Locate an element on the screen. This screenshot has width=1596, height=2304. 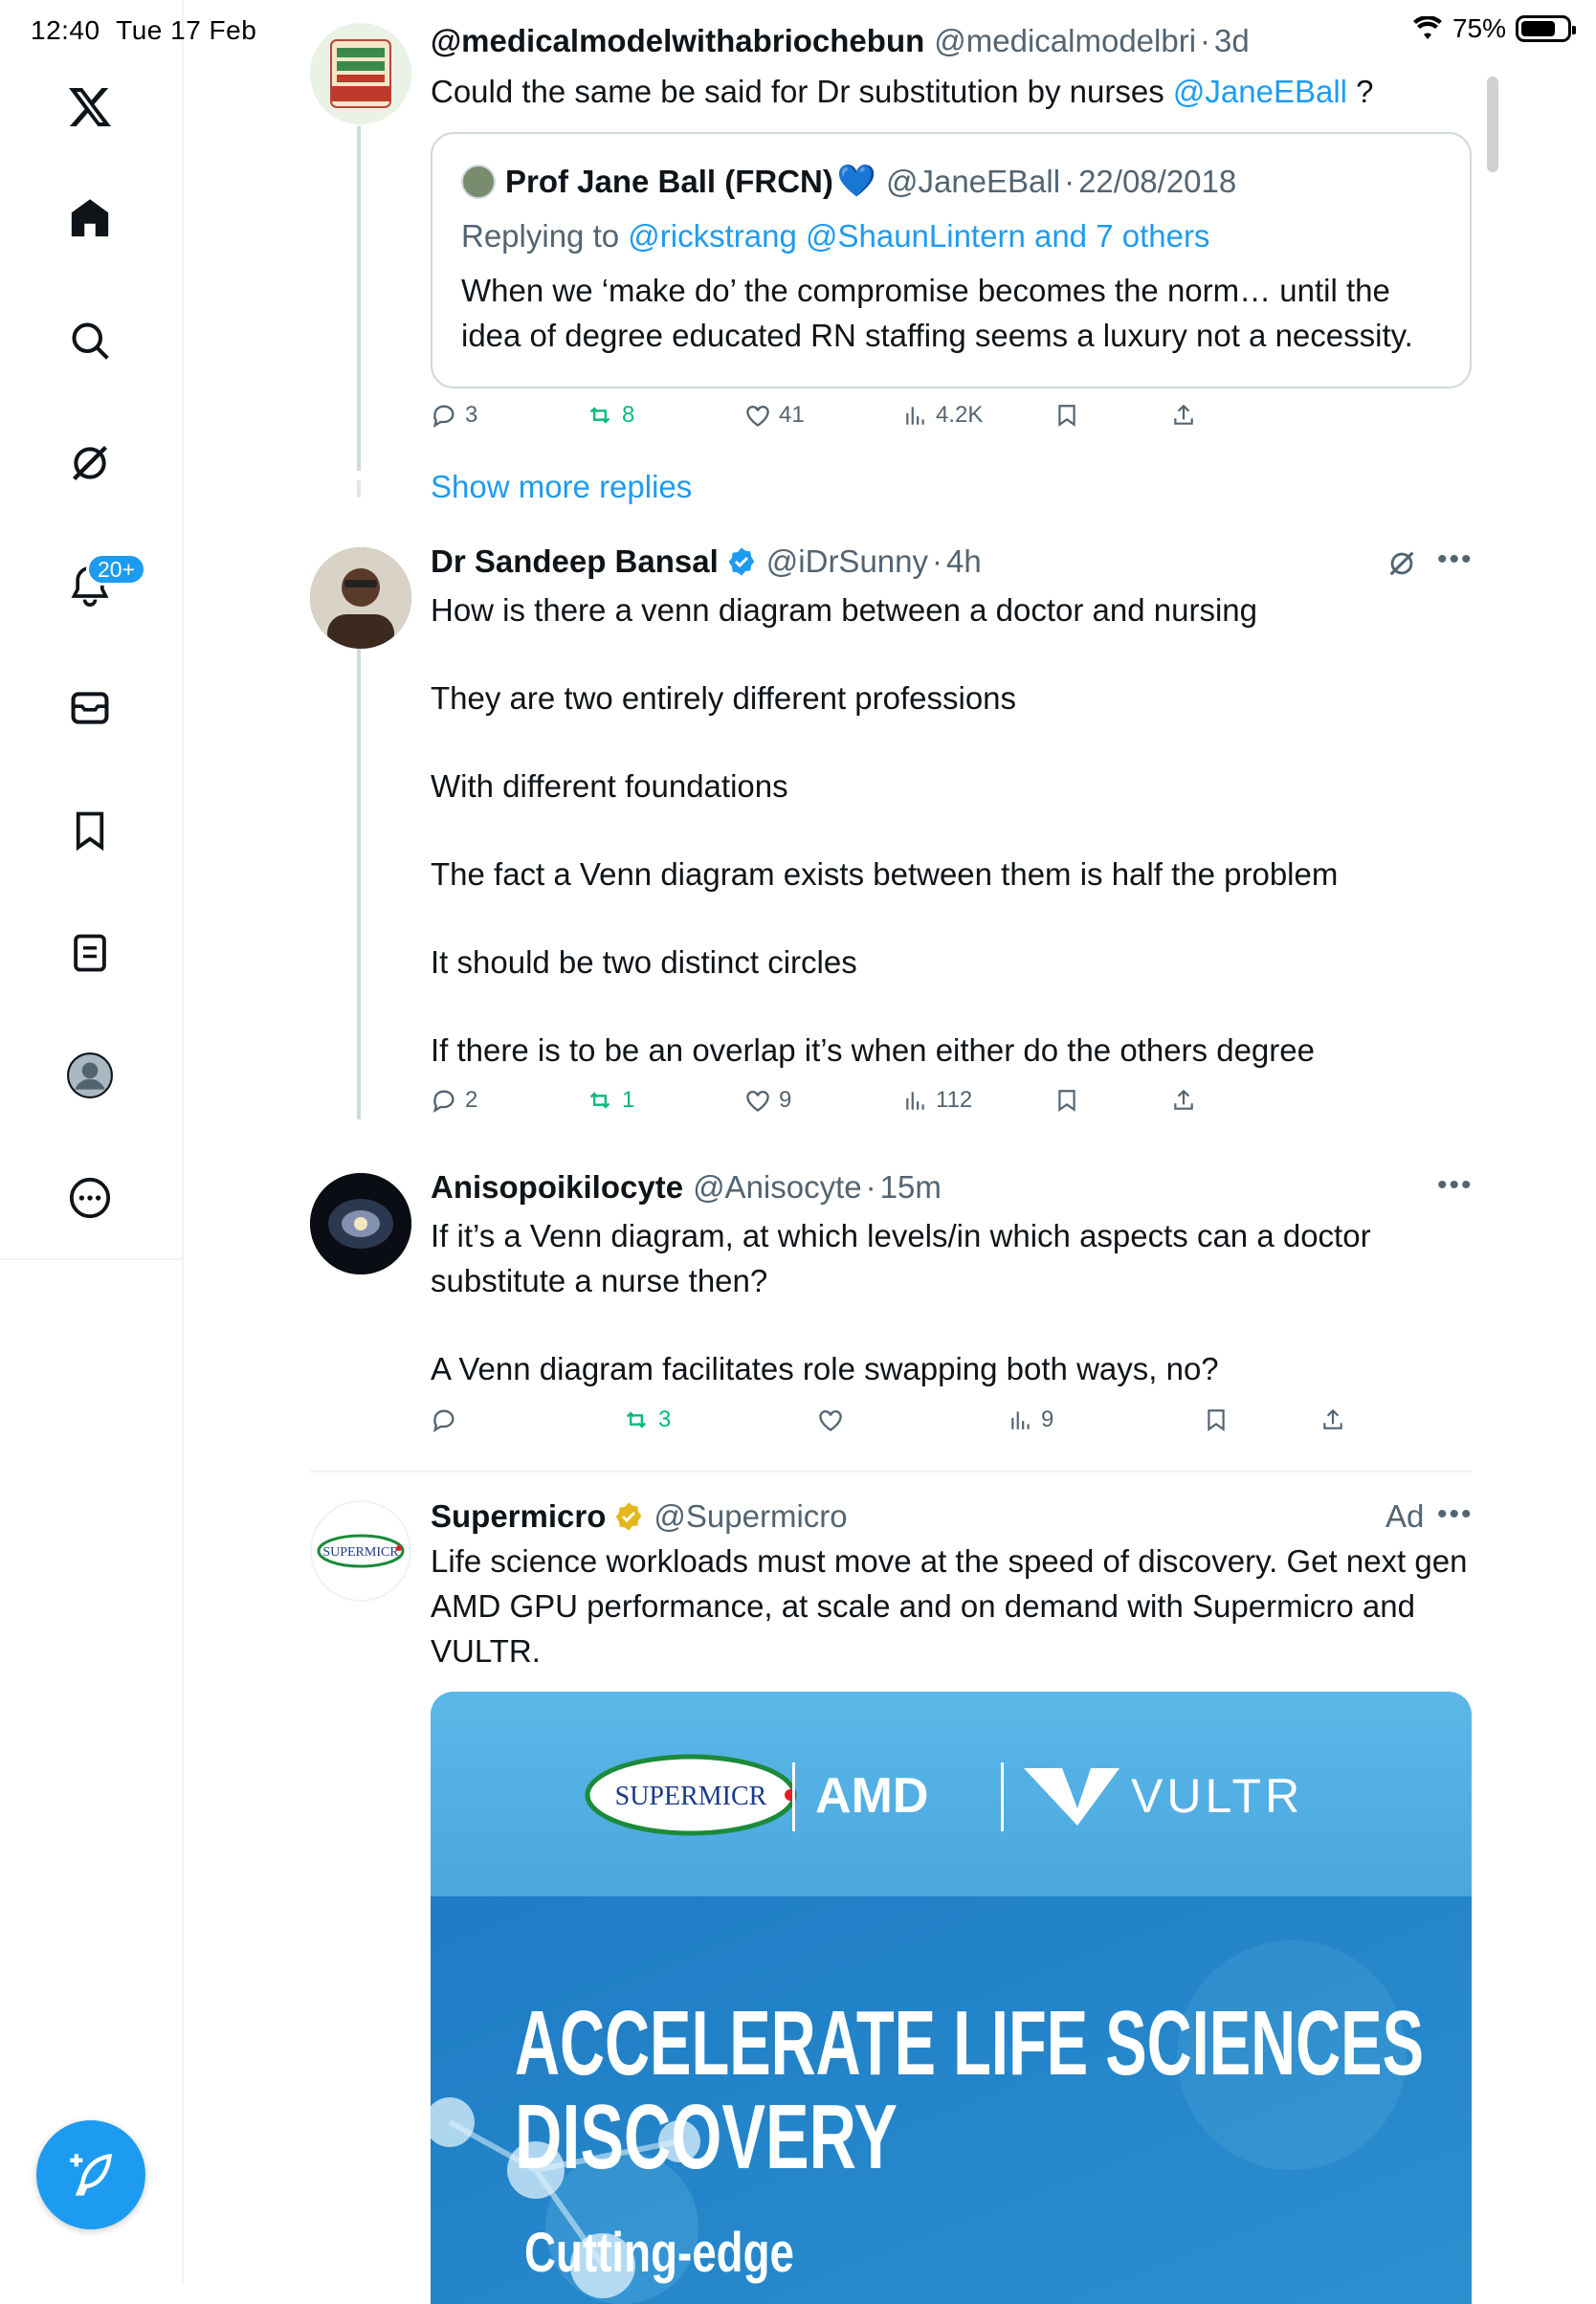
reply-count: 2 is located at coordinates (472, 1100).